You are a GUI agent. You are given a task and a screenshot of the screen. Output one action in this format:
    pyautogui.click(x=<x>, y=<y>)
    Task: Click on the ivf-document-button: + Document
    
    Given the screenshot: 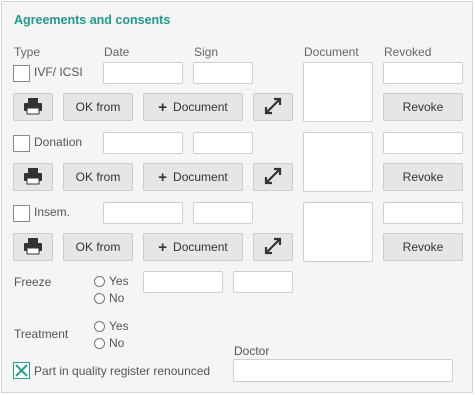 What is the action you would take?
    pyautogui.click(x=193, y=107)
    